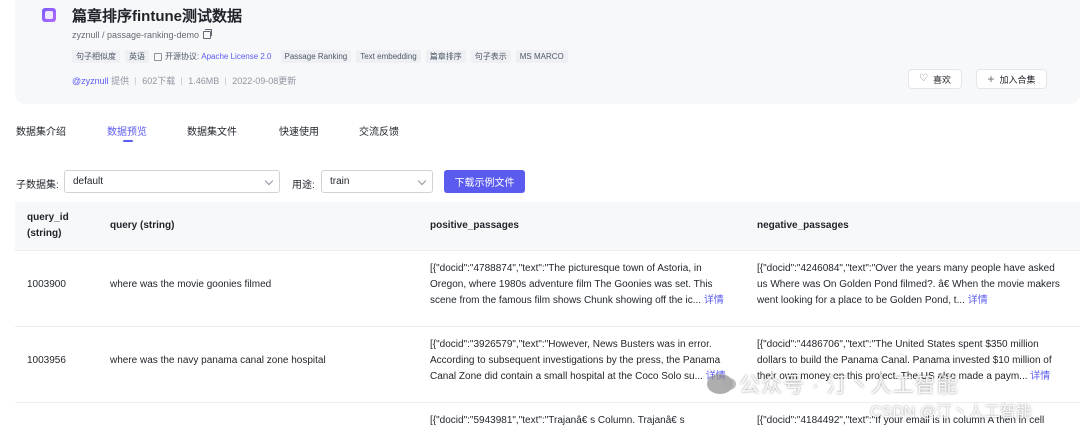 The image size is (1080, 425). I want to click on cell-query-id: 1003956, so click(46, 360).